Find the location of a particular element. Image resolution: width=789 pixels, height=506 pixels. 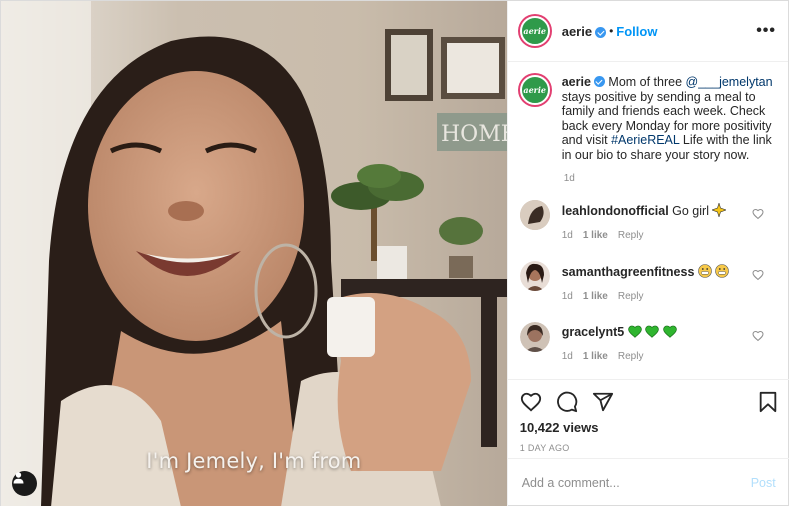

add-comment-bar: Add a comment... Post is located at coordinates (648, 482).